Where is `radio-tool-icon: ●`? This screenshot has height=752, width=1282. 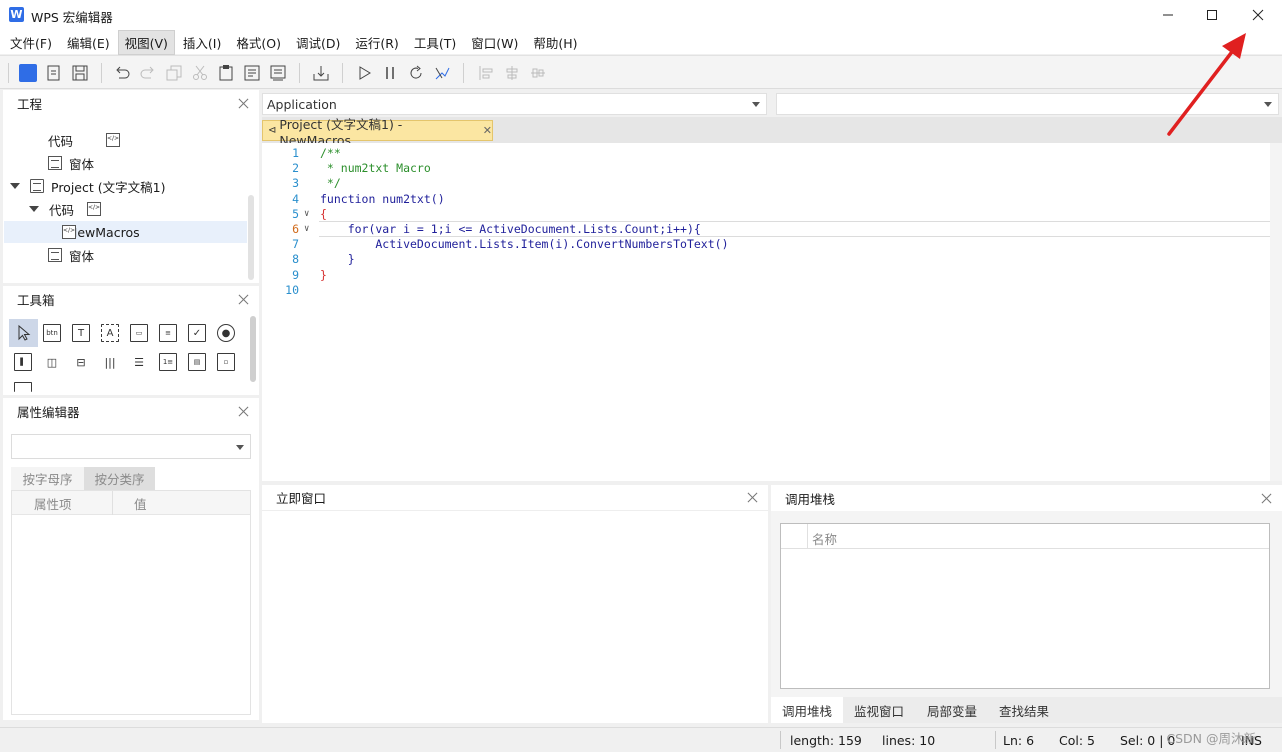
radio-tool-icon: ● is located at coordinates (226, 333).